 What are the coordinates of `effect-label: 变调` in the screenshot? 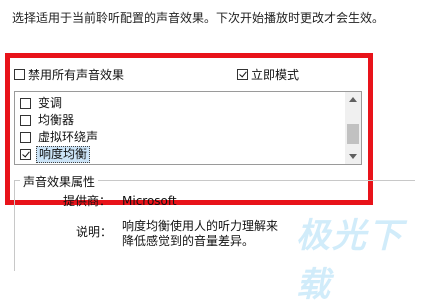 It's located at (50, 103).